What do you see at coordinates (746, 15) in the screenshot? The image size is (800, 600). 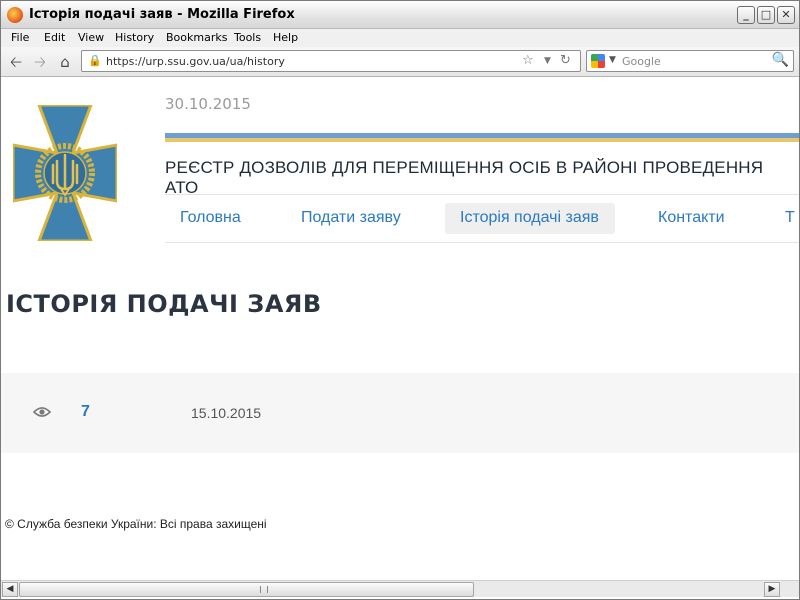 I see `minimize-button: _` at bounding box center [746, 15].